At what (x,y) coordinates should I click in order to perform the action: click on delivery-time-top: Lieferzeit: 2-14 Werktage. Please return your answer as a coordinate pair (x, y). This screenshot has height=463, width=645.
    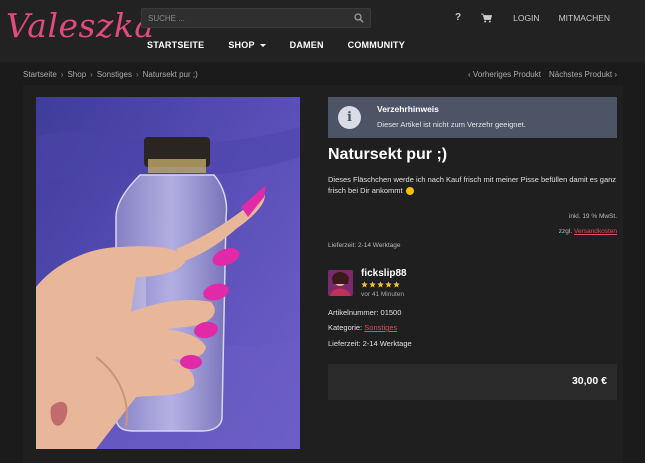
    Looking at the image, I should click on (364, 245).